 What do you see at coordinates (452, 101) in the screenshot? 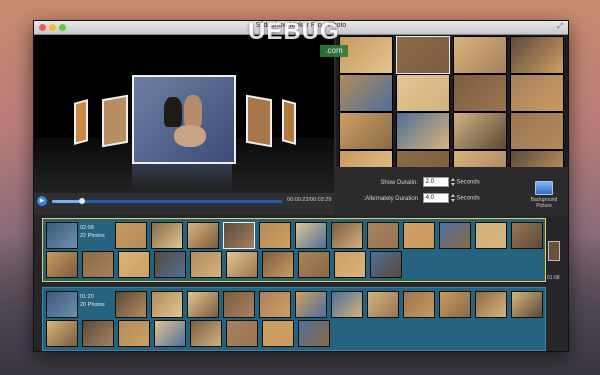
I see `photo-library-grid` at bounding box center [452, 101].